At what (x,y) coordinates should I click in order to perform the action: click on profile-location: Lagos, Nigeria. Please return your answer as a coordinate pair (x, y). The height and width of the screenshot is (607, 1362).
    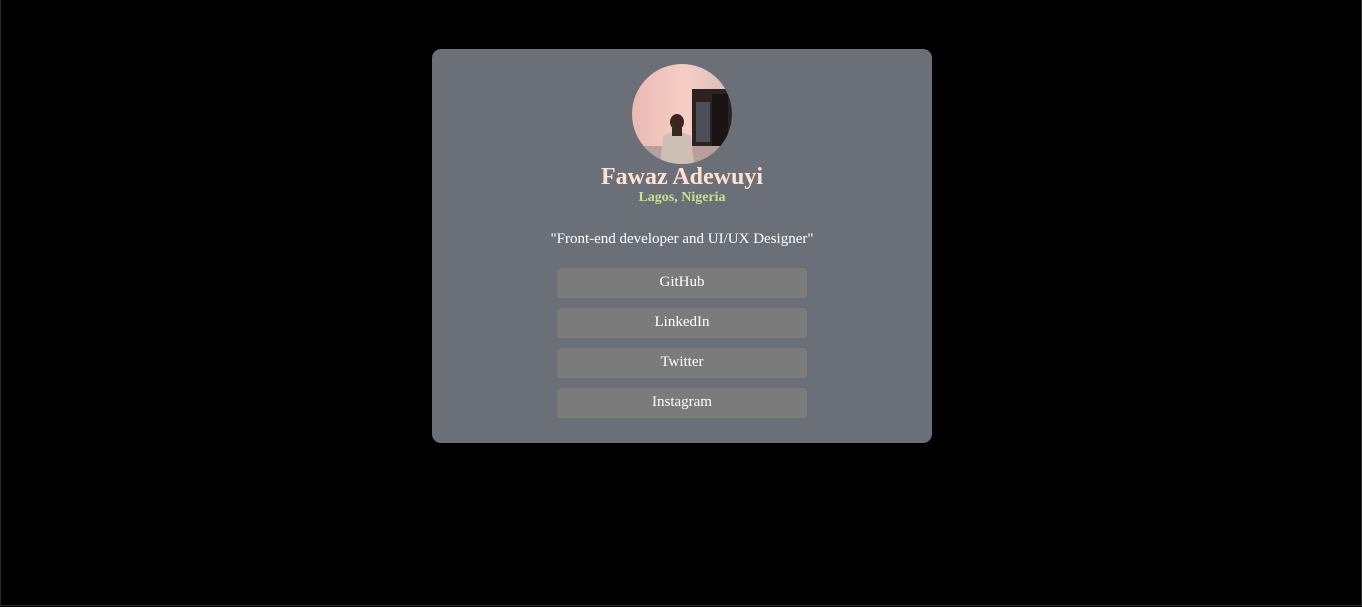
    Looking at the image, I should click on (682, 197).